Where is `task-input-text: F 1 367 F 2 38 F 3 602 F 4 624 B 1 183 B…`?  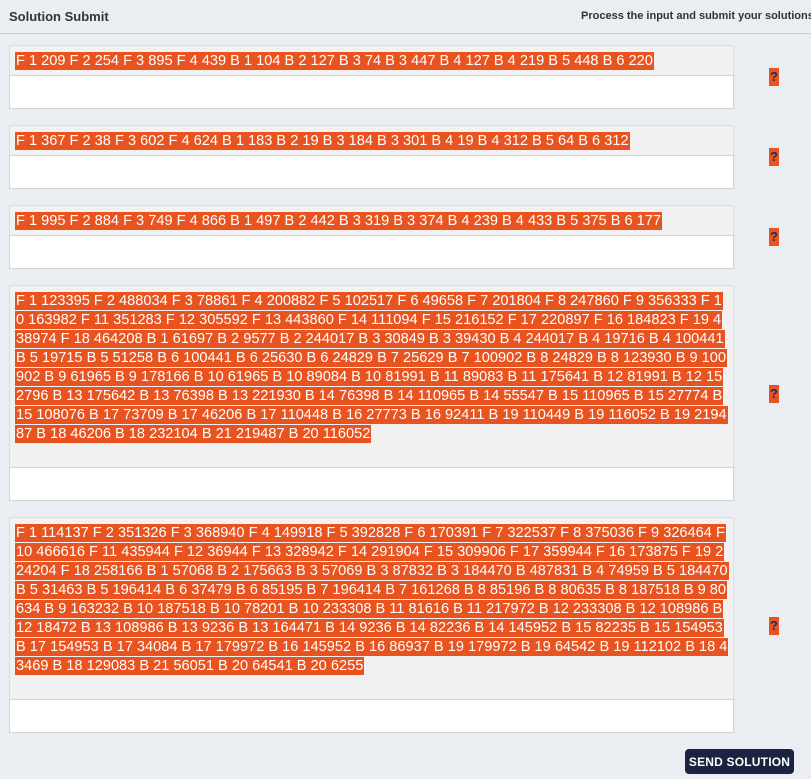
task-input-text: F 1 367 F 2 38 F 3 602 F 4 624 B 1 183 B… is located at coordinates (322, 141).